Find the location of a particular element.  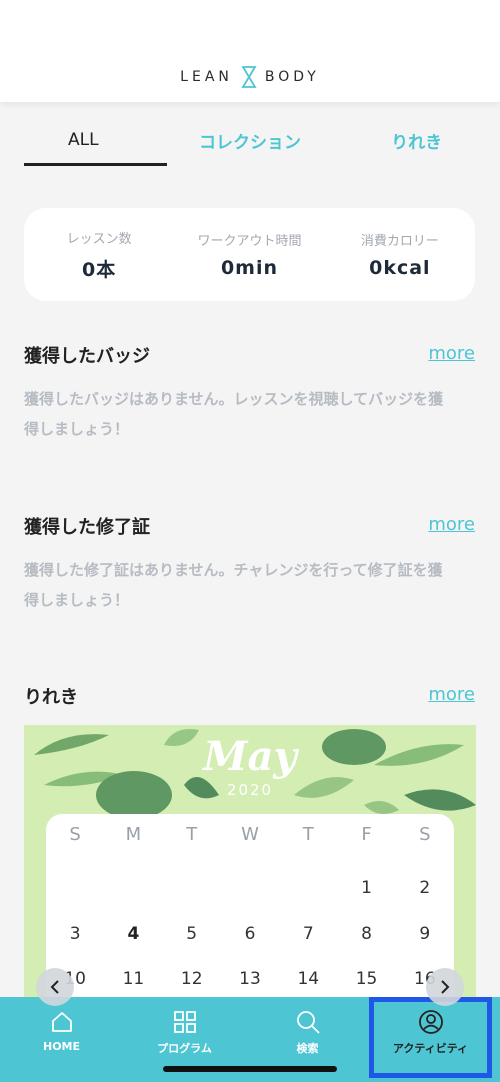

lean-body-logo: LEAN BODY is located at coordinates (250, 77).